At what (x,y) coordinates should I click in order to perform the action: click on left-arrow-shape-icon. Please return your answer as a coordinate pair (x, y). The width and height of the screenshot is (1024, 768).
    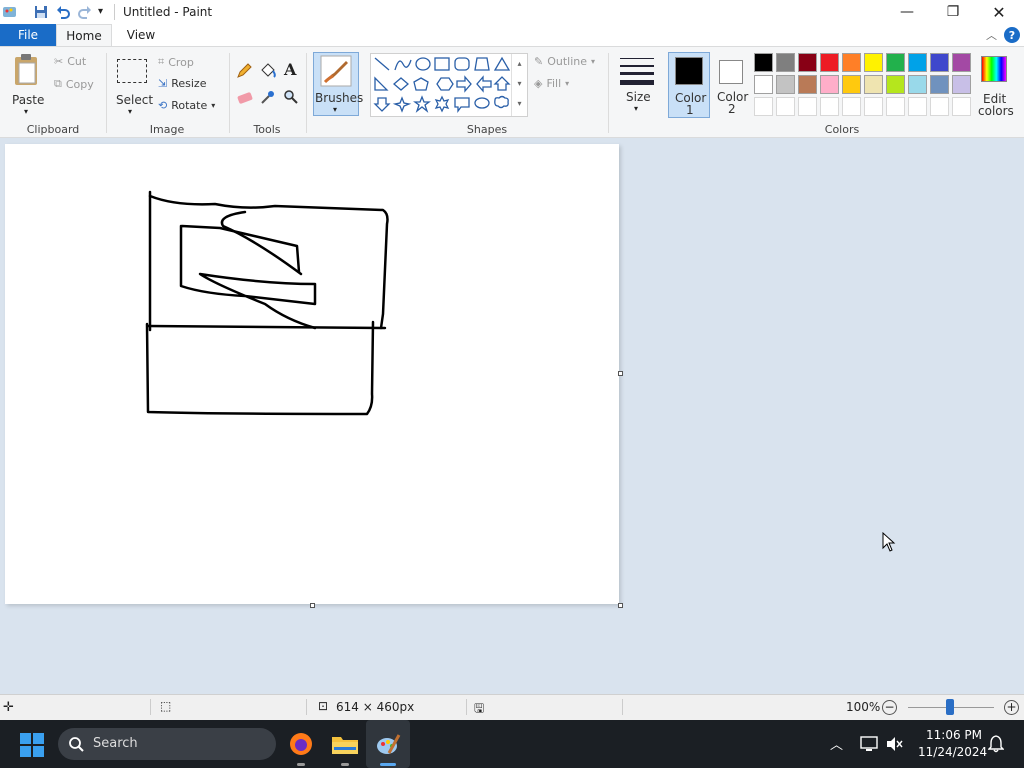
    Looking at the image, I should click on (484, 84).